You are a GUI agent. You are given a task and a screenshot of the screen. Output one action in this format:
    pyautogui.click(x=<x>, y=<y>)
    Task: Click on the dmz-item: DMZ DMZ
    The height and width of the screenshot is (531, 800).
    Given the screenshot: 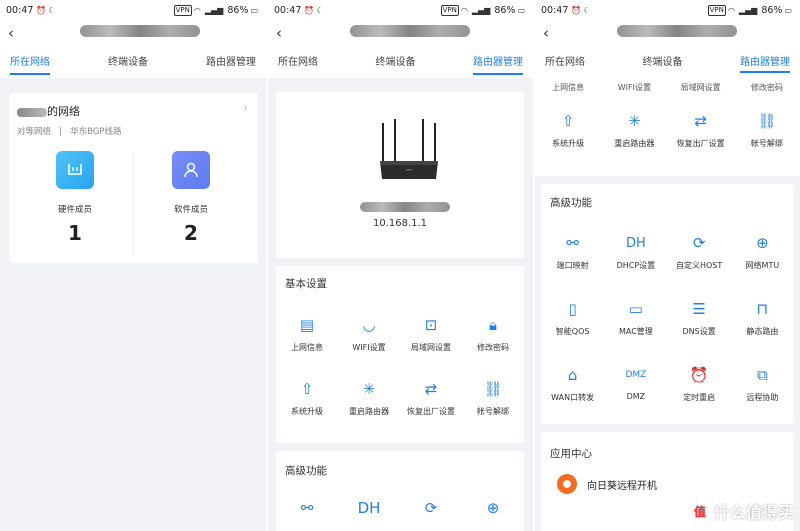 What is the action you would take?
    pyautogui.click(x=635, y=383)
    